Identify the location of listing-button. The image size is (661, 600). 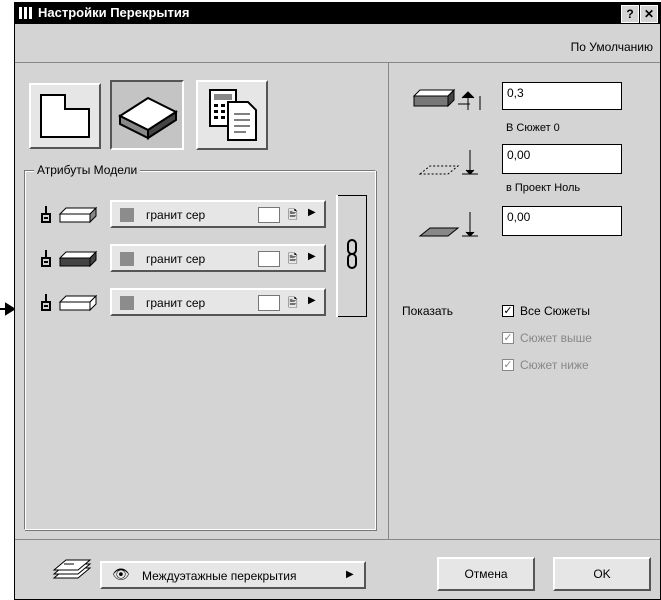
(232, 115).